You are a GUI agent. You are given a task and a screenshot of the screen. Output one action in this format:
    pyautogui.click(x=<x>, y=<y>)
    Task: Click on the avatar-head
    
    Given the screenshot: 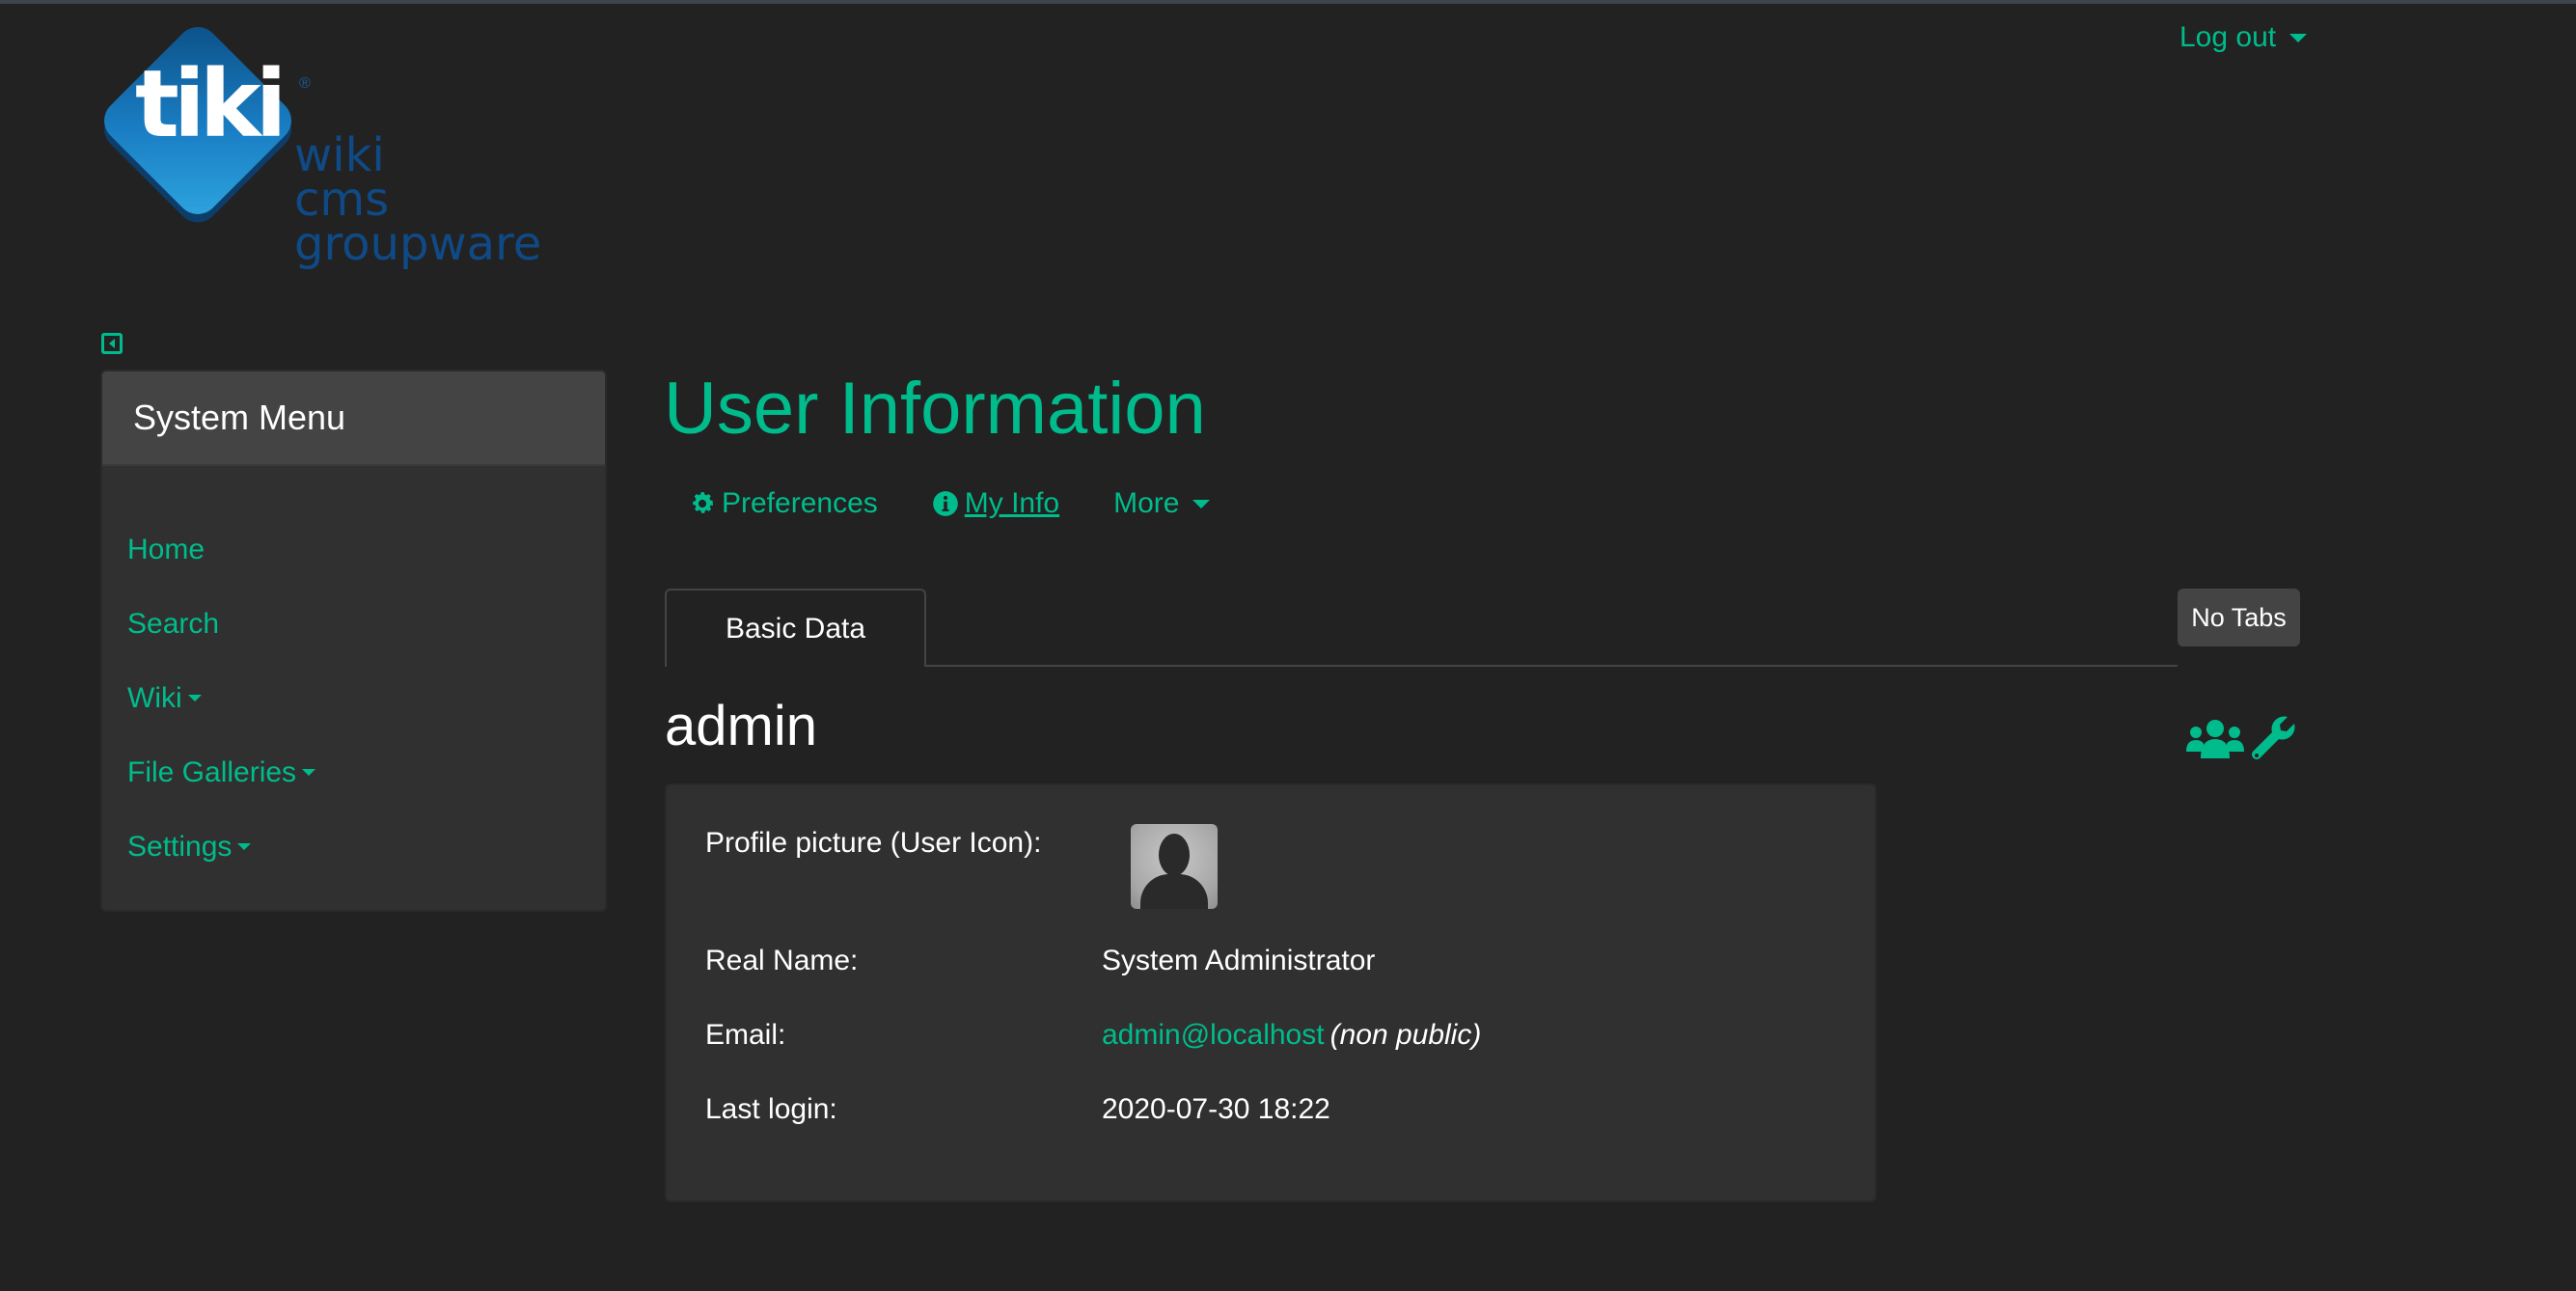 What is the action you would take?
    pyautogui.click(x=1175, y=855)
    